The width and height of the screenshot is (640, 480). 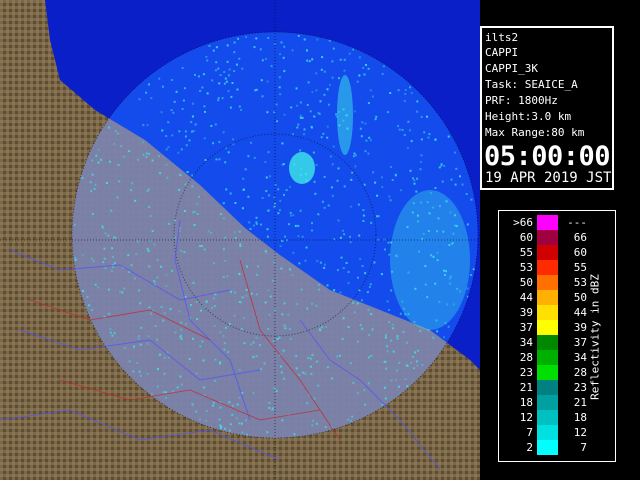 What do you see at coordinates (526, 357) in the screenshot?
I see `legend-low-label: 28` at bounding box center [526, 357].